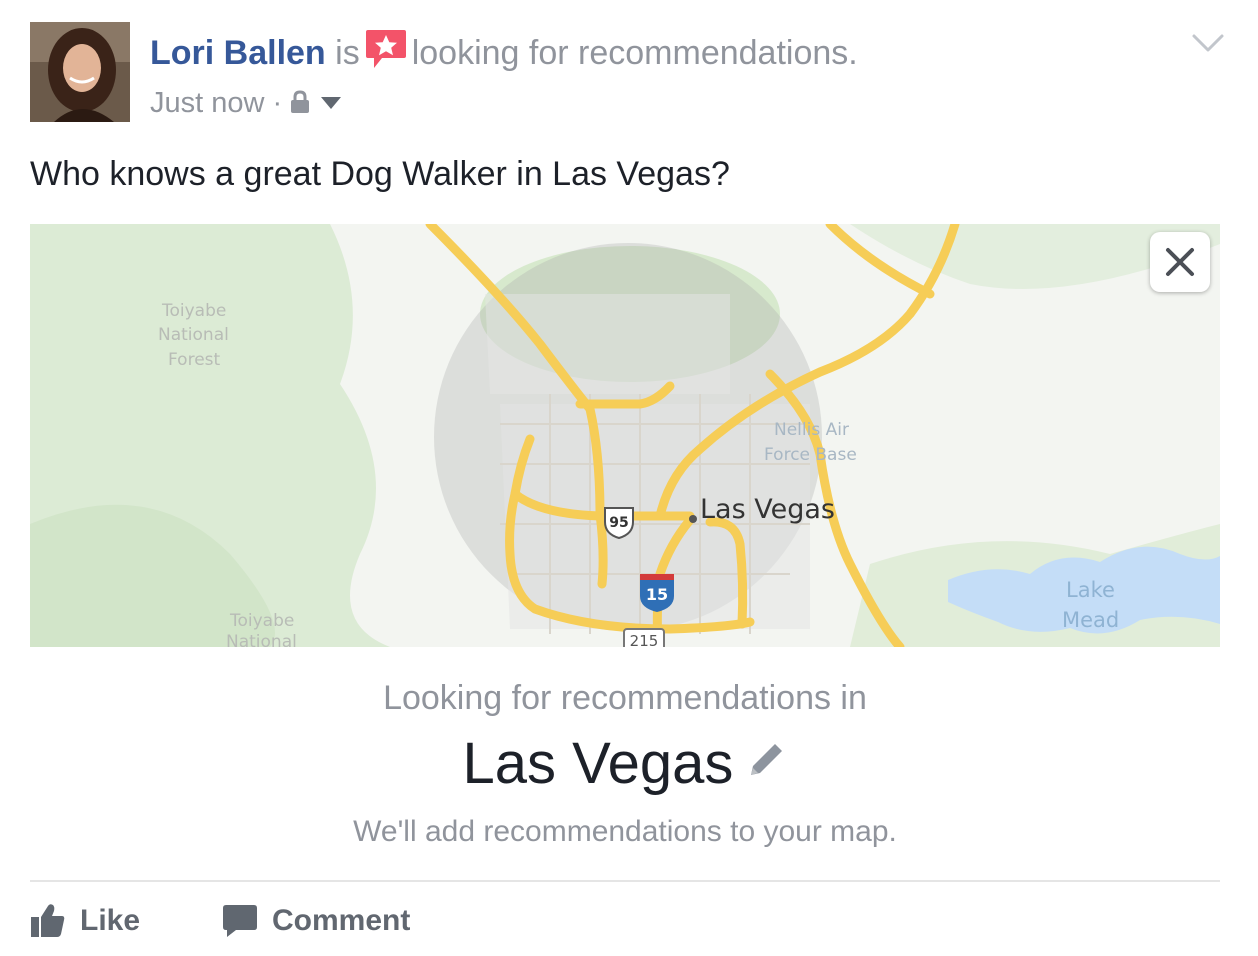  I want to click on recommendation-location: Las Vegas, so click(625, 763).